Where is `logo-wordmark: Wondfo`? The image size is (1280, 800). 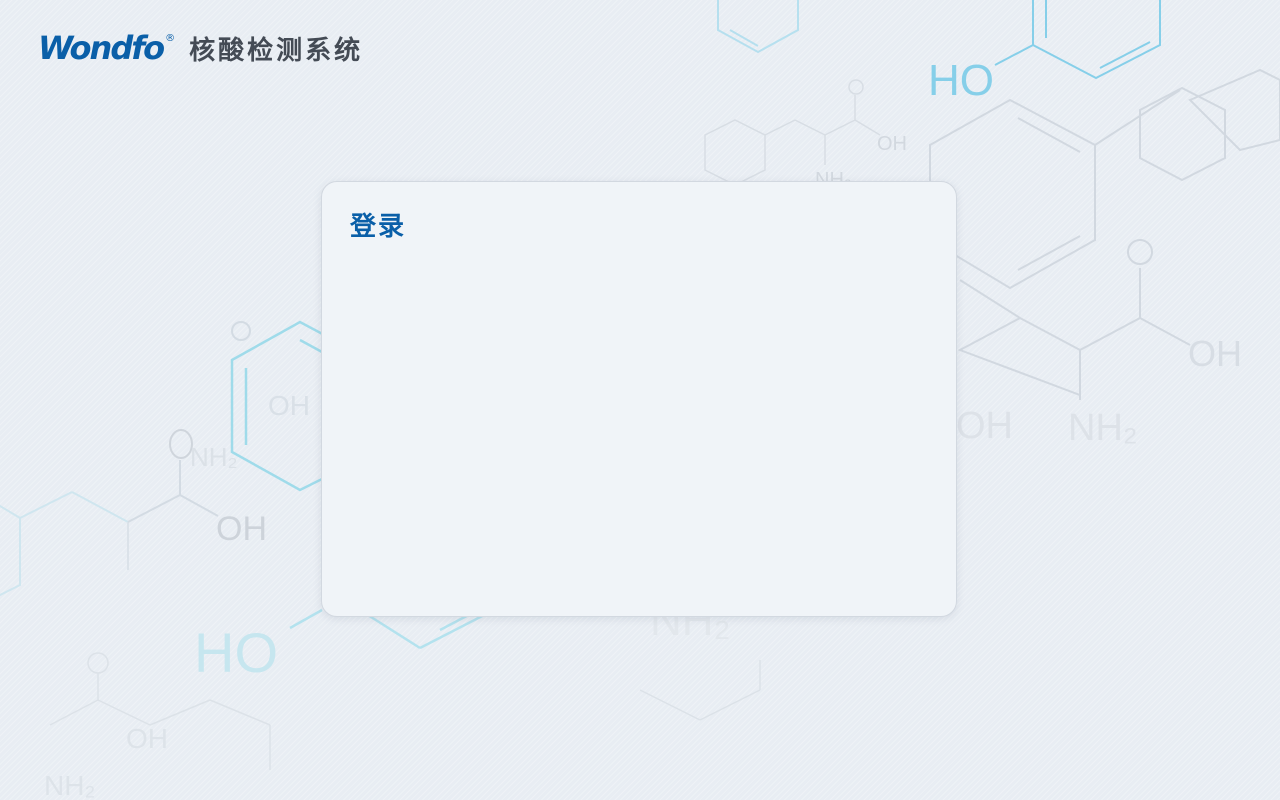 logo-wordmark: Wondfo is located at coordinates (101, 48).